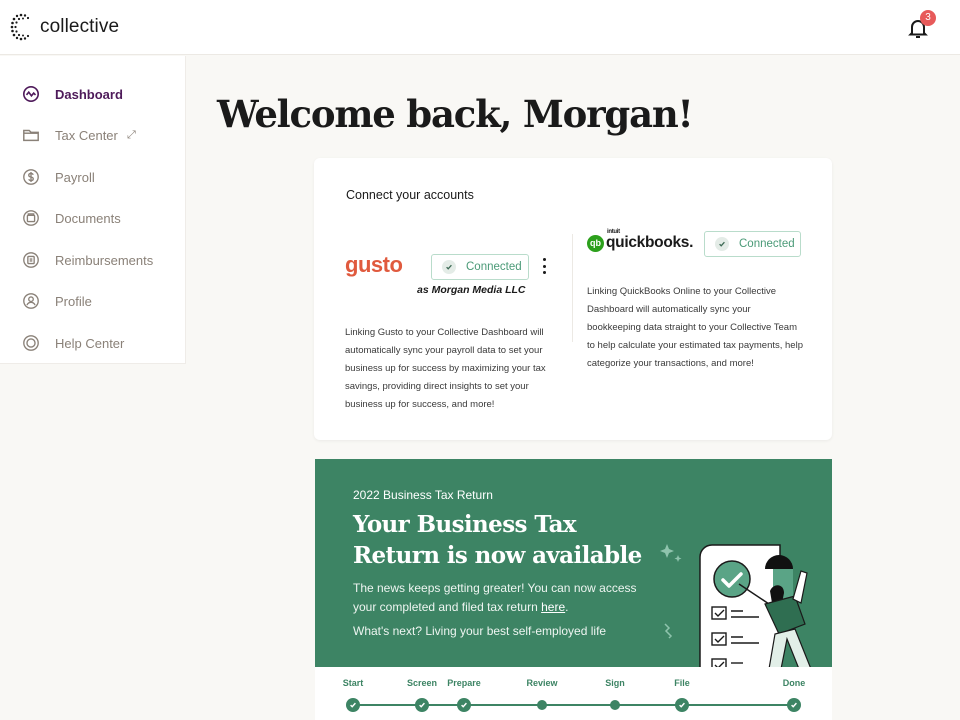  What do you see at coordinates (31, 177) in the screenshot?
I see `dollar-icon` at bounding box center [31, 177].